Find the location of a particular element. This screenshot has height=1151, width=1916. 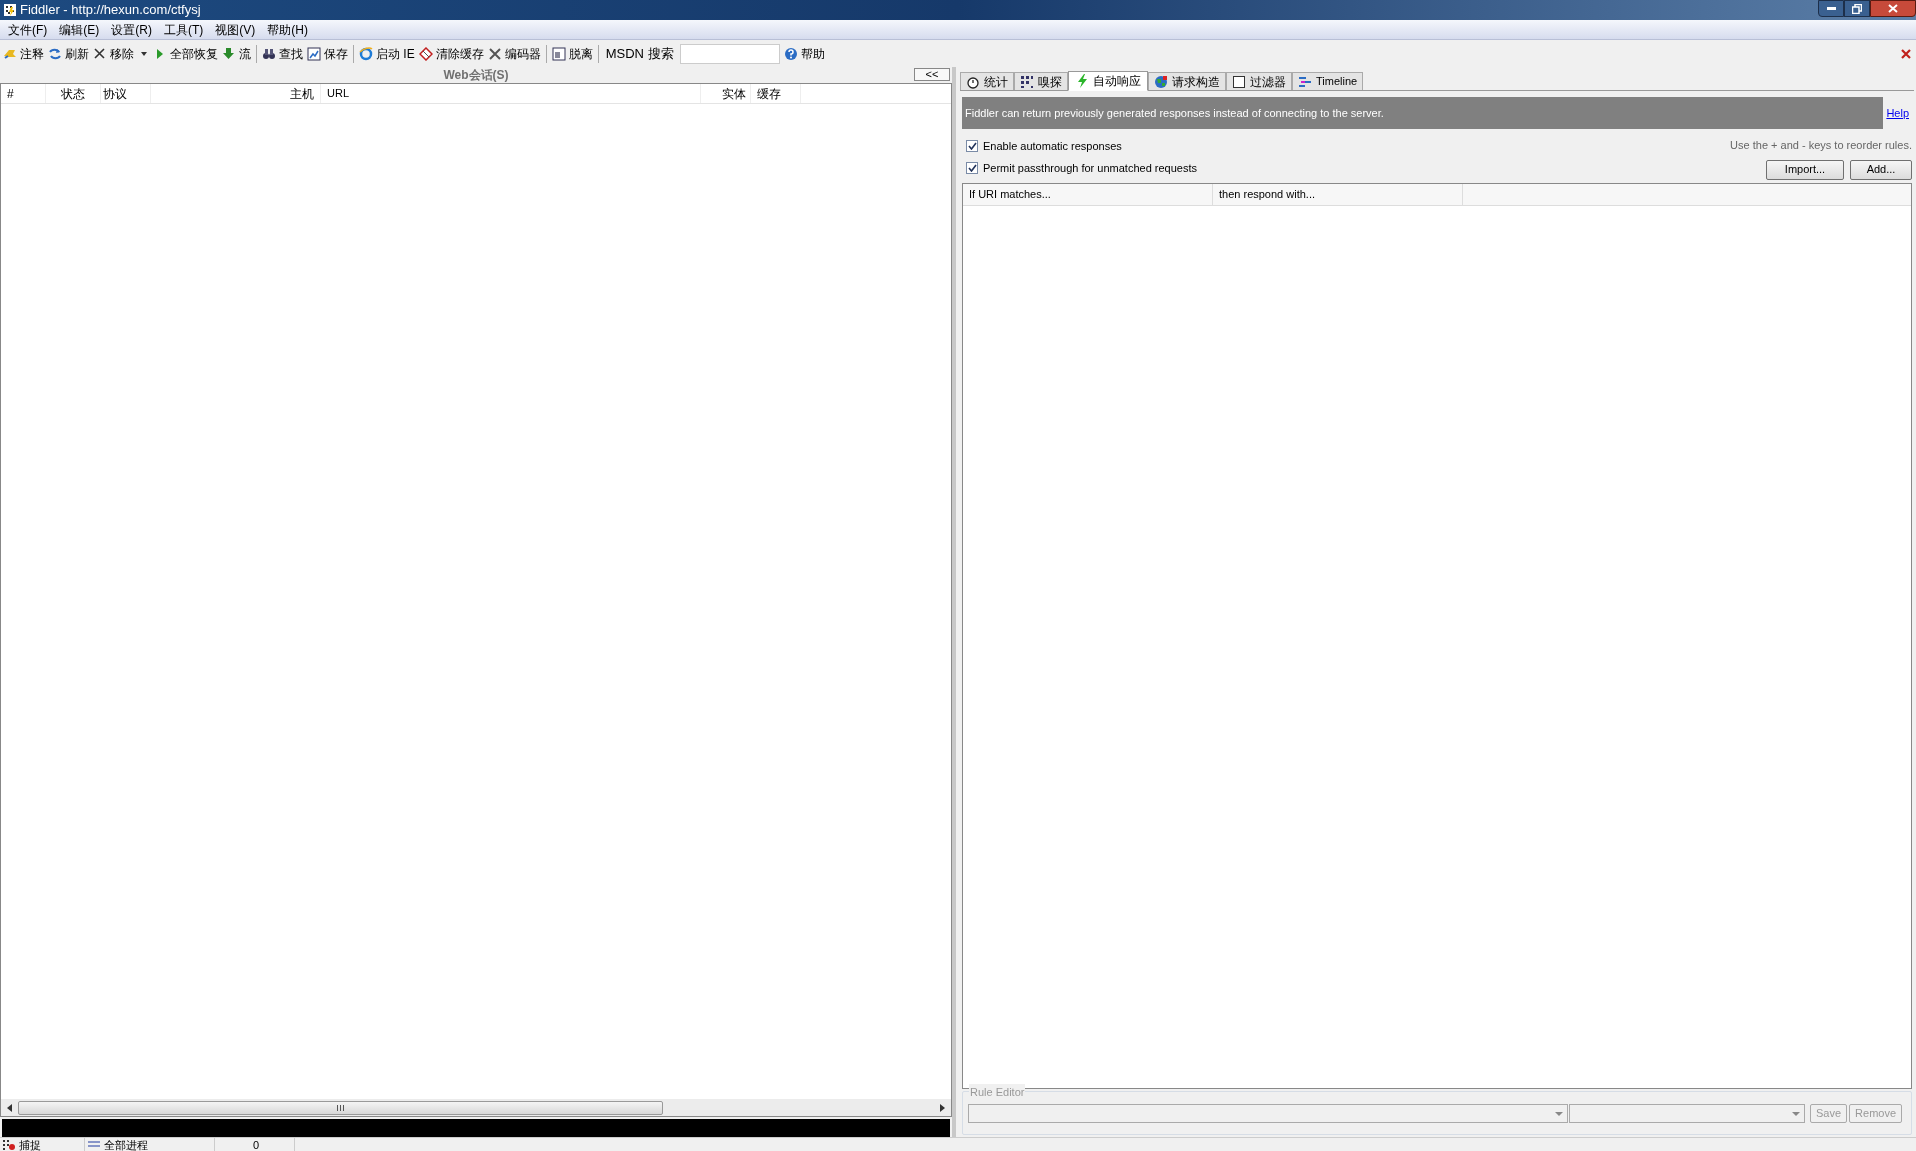

horizontal-scrollbar is located at coordinates (476, 1107).